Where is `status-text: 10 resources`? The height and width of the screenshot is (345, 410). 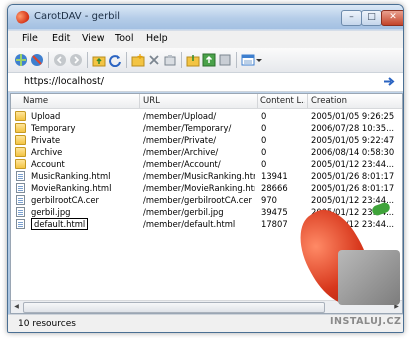 status-text: 10 resources is located at coordinates (47, 324).